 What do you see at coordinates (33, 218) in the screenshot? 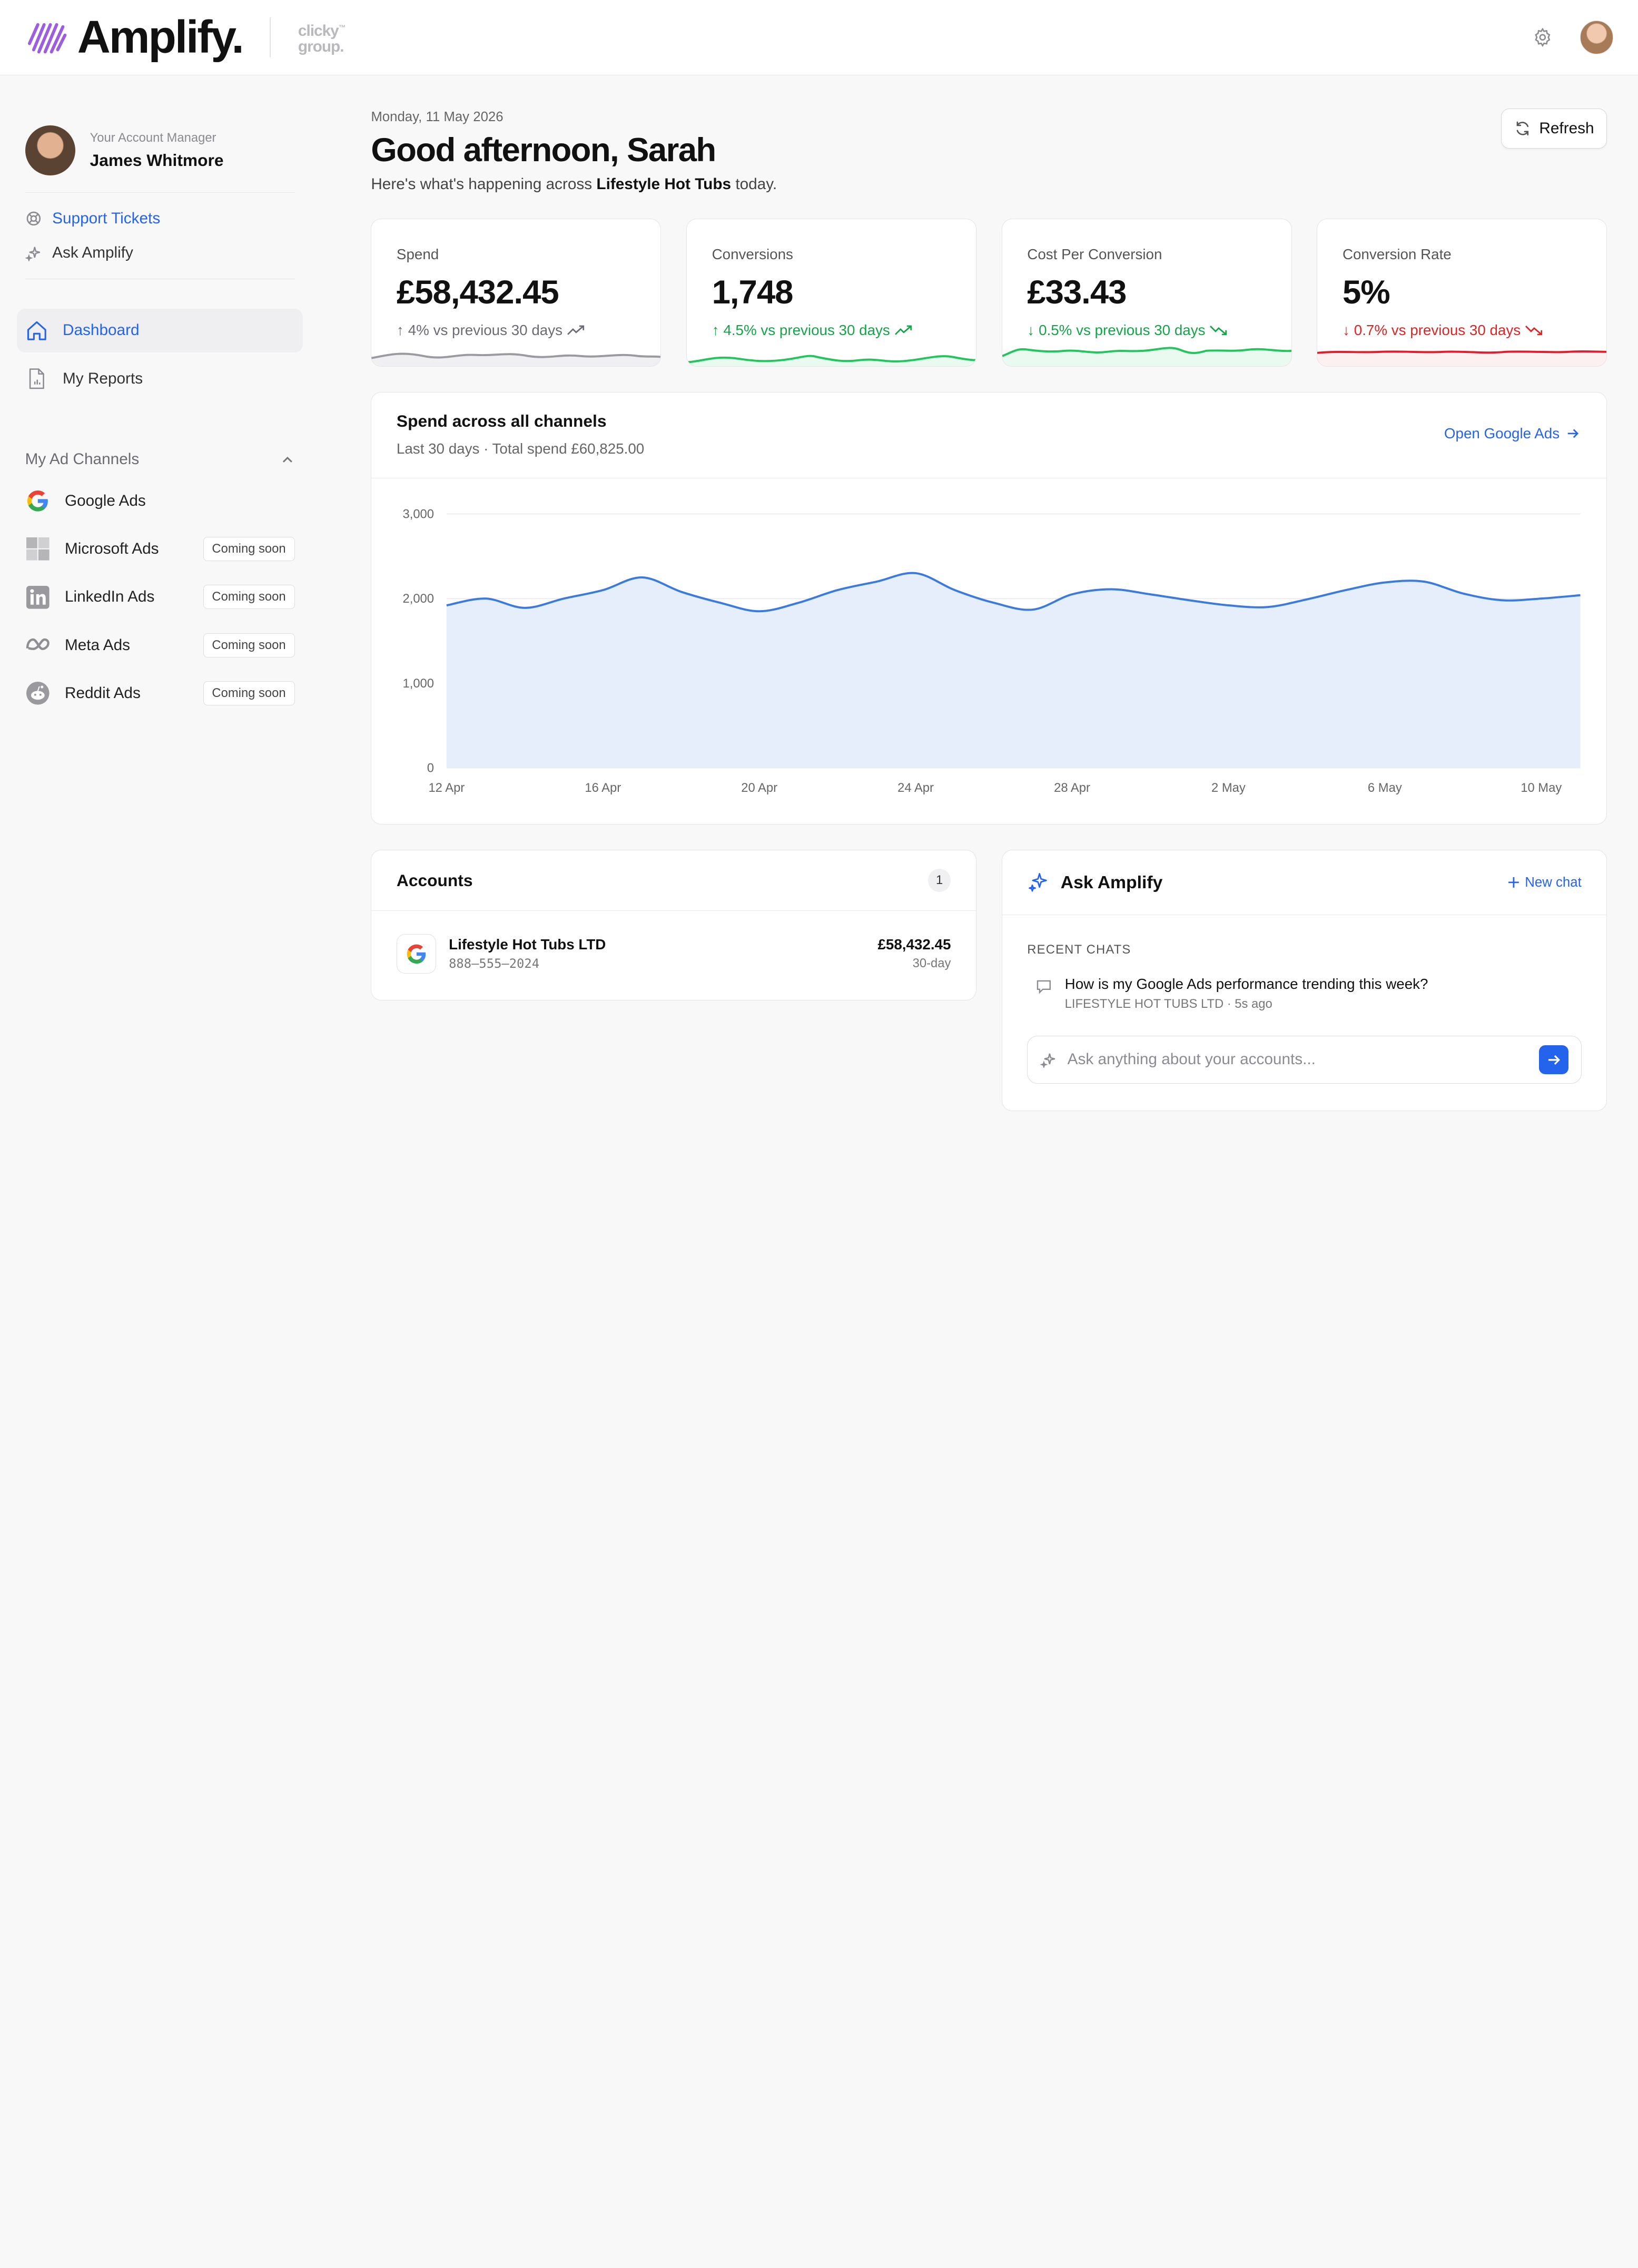
I see `lifebuoy-icon` at bounding box center [33, 218].